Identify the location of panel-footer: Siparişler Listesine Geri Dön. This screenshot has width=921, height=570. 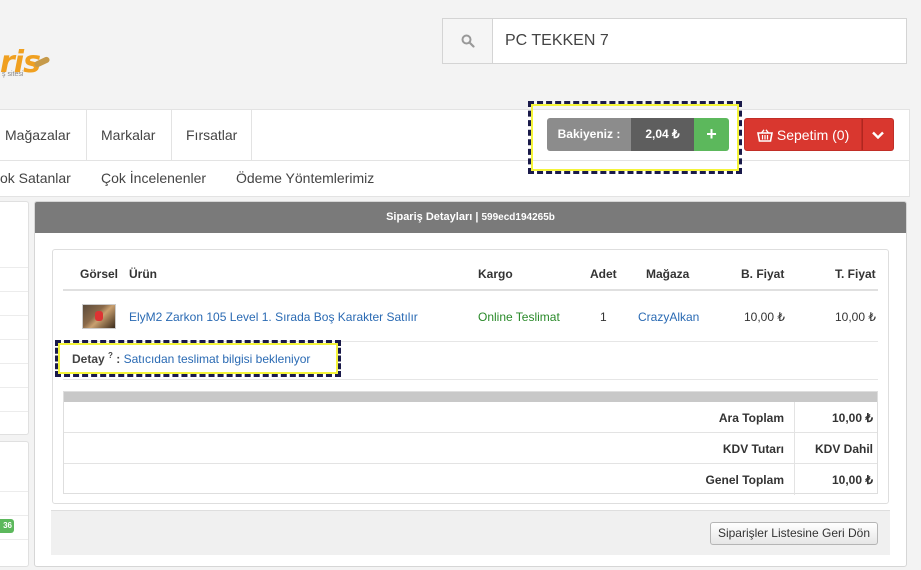
(470, 532).